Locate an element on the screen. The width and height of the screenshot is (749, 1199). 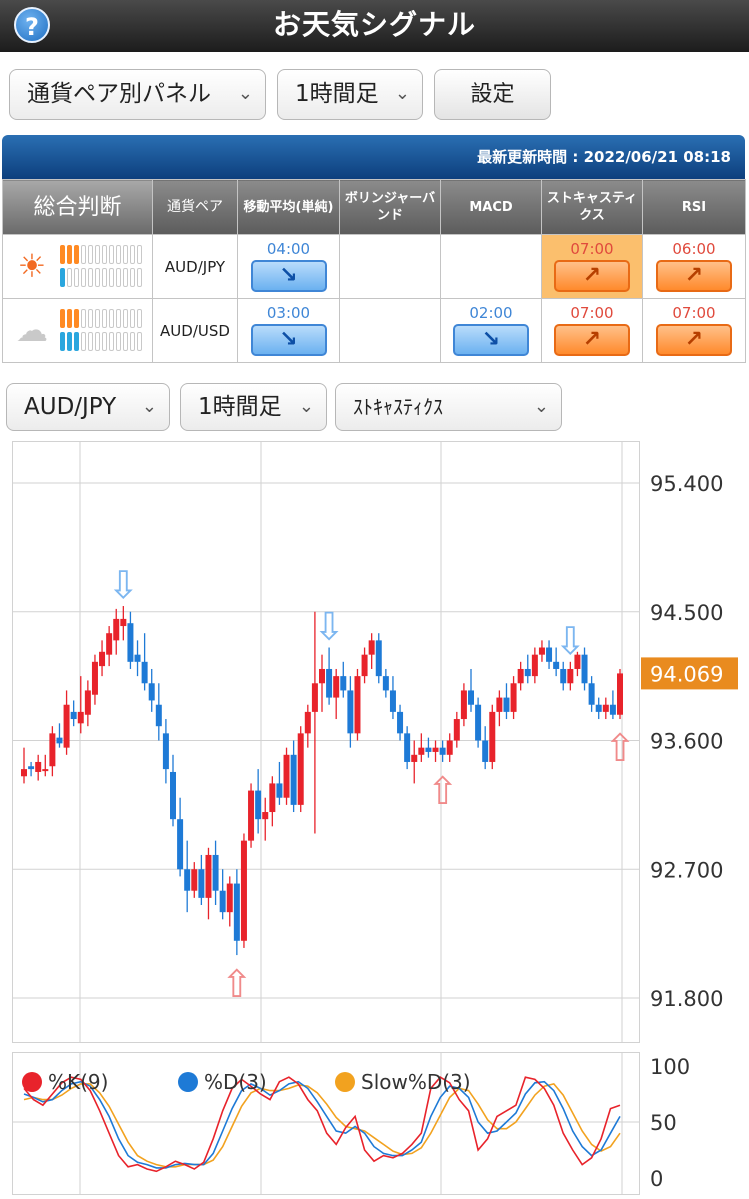
legend-slowd-swatch is located at coordinates (345, 1082).